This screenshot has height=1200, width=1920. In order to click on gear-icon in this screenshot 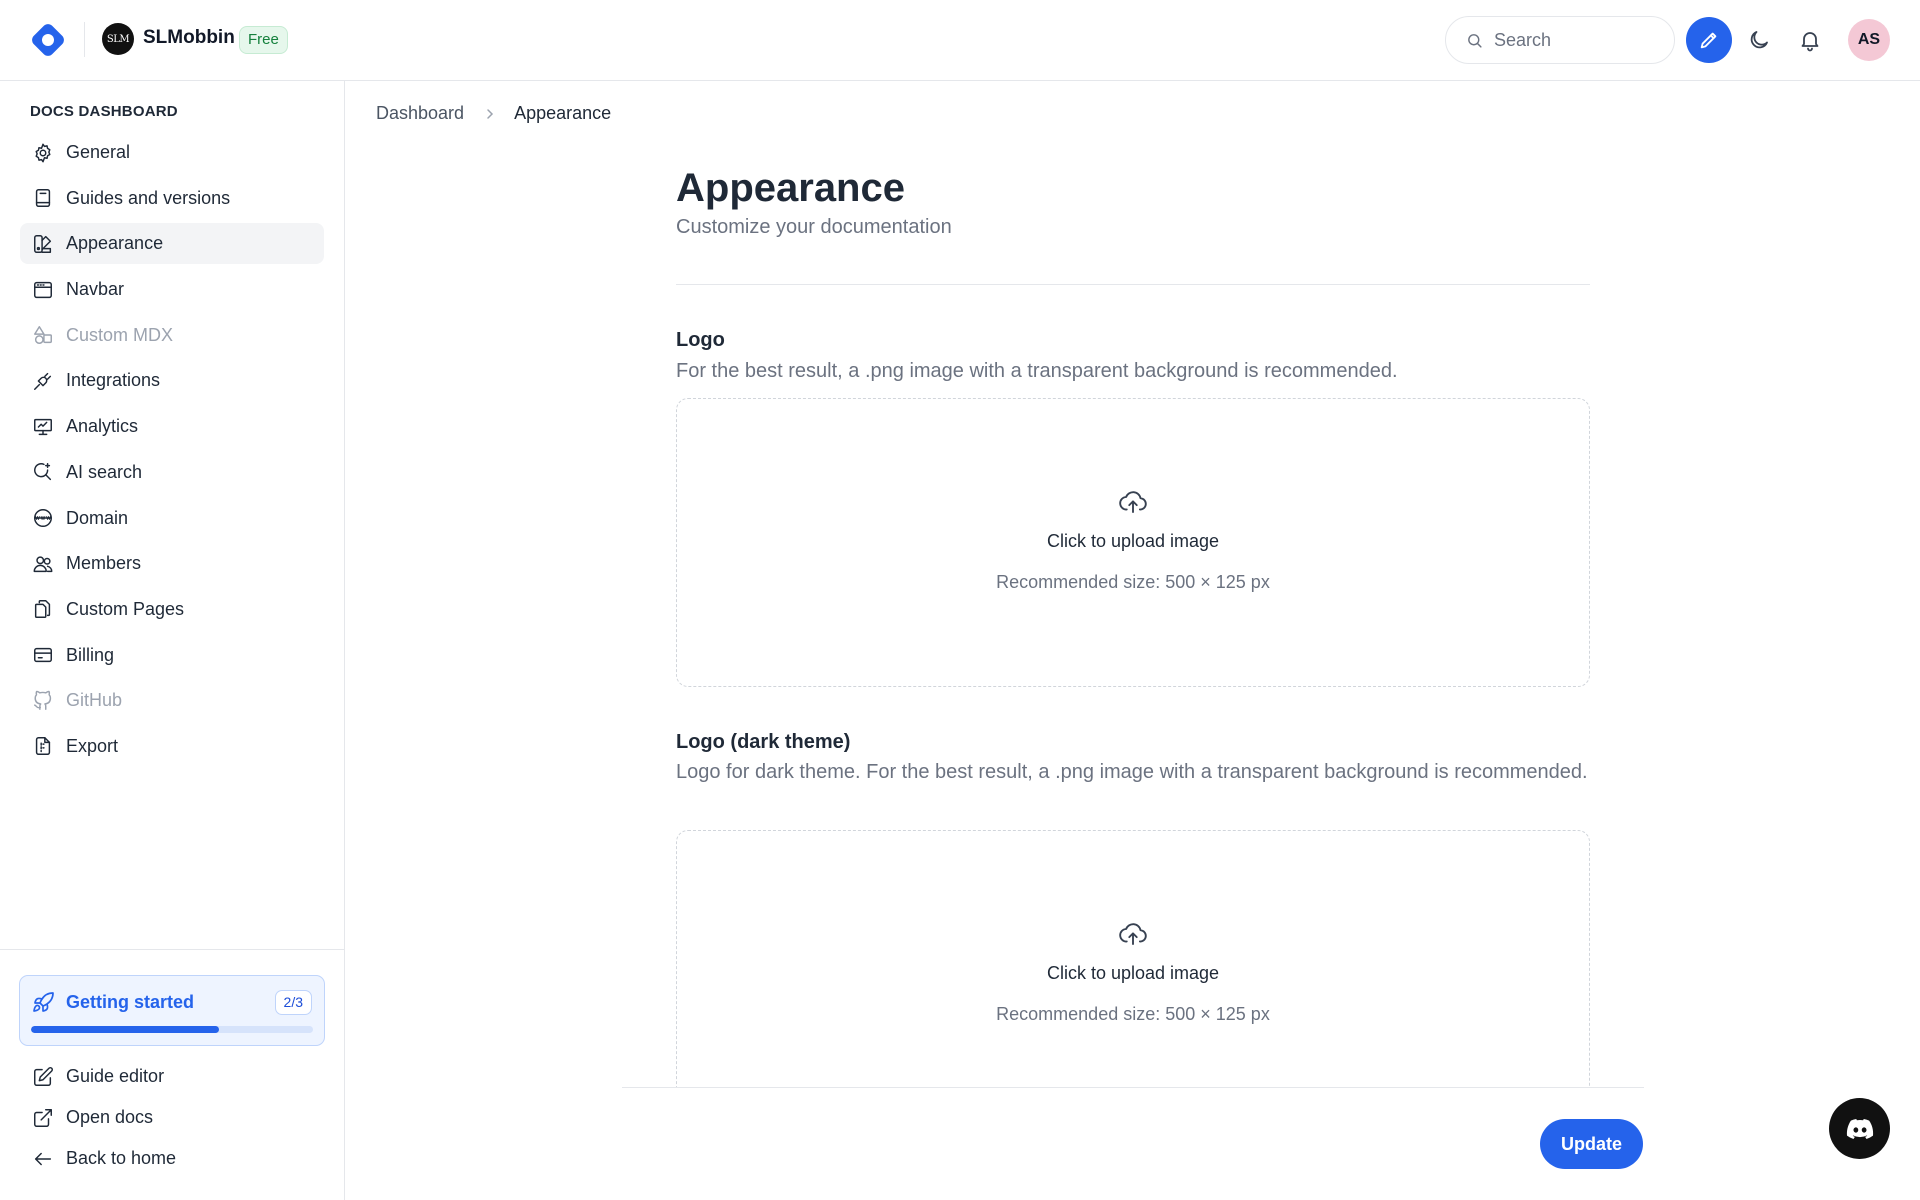, I will do `click(43, 153)`.